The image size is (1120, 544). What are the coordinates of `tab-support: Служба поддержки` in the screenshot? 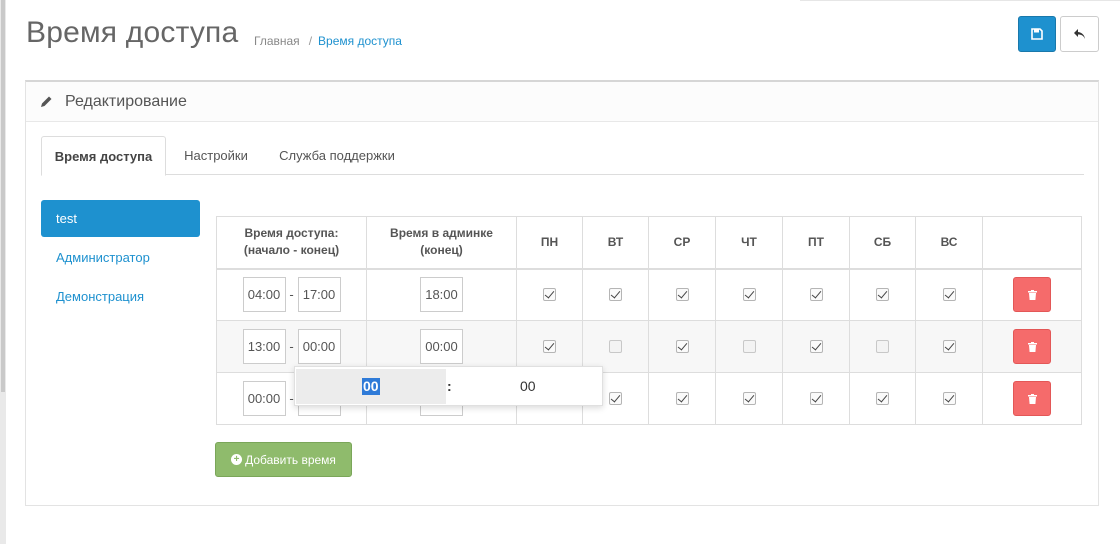 It's located at (337, 155).